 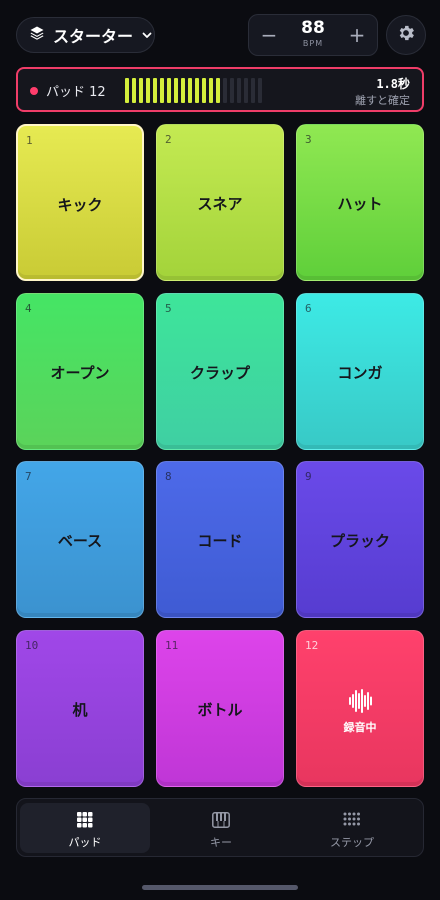 What do you see at coordinates (308, 308) in the screenshot?
I see `pad-number: 6` at bounding box center [308, 308].